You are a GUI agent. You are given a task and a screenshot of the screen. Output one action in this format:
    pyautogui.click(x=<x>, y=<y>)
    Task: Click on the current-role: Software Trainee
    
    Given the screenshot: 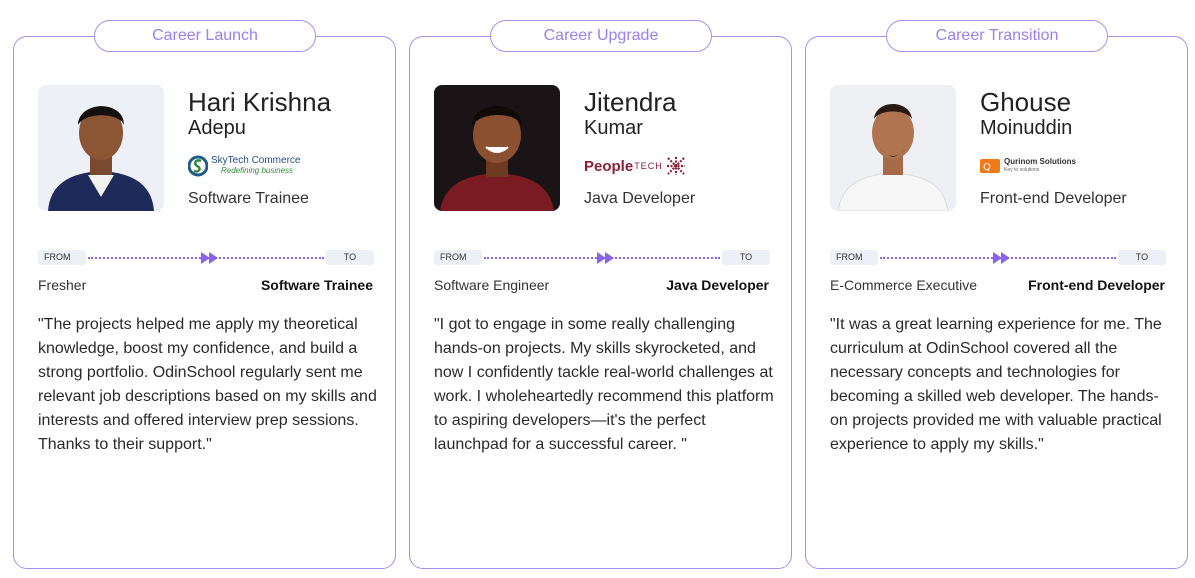 What is the action you would take?
    pyautogui.click(x=248, y=198)
    